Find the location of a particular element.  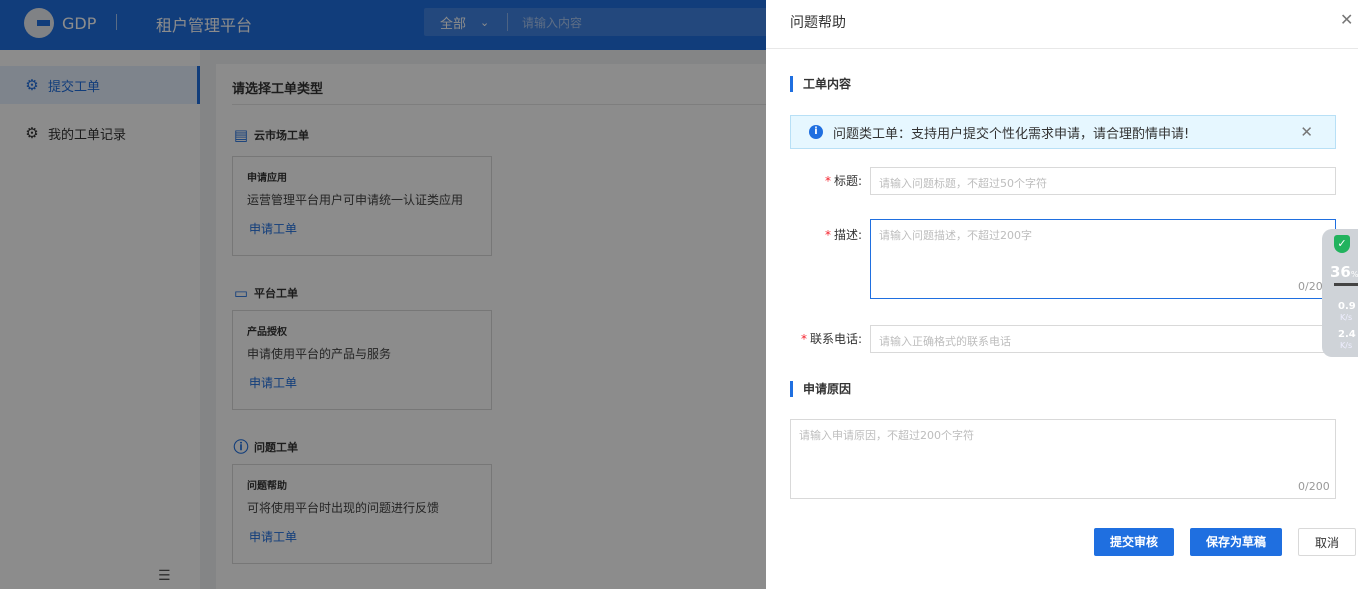

upload-speed: 0.9 is located at coordinates (1347, 306).